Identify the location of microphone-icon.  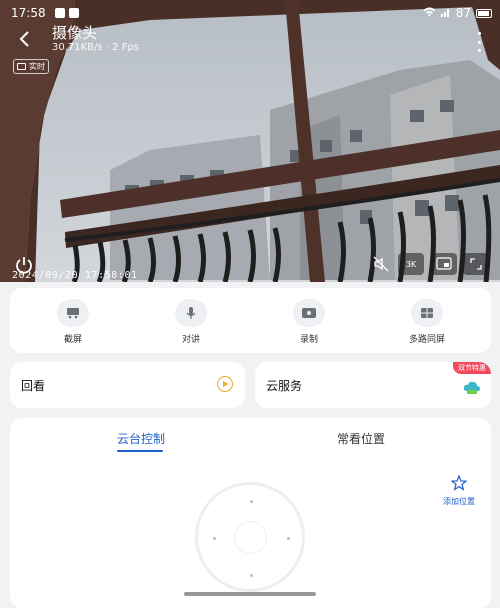
(191, 313).